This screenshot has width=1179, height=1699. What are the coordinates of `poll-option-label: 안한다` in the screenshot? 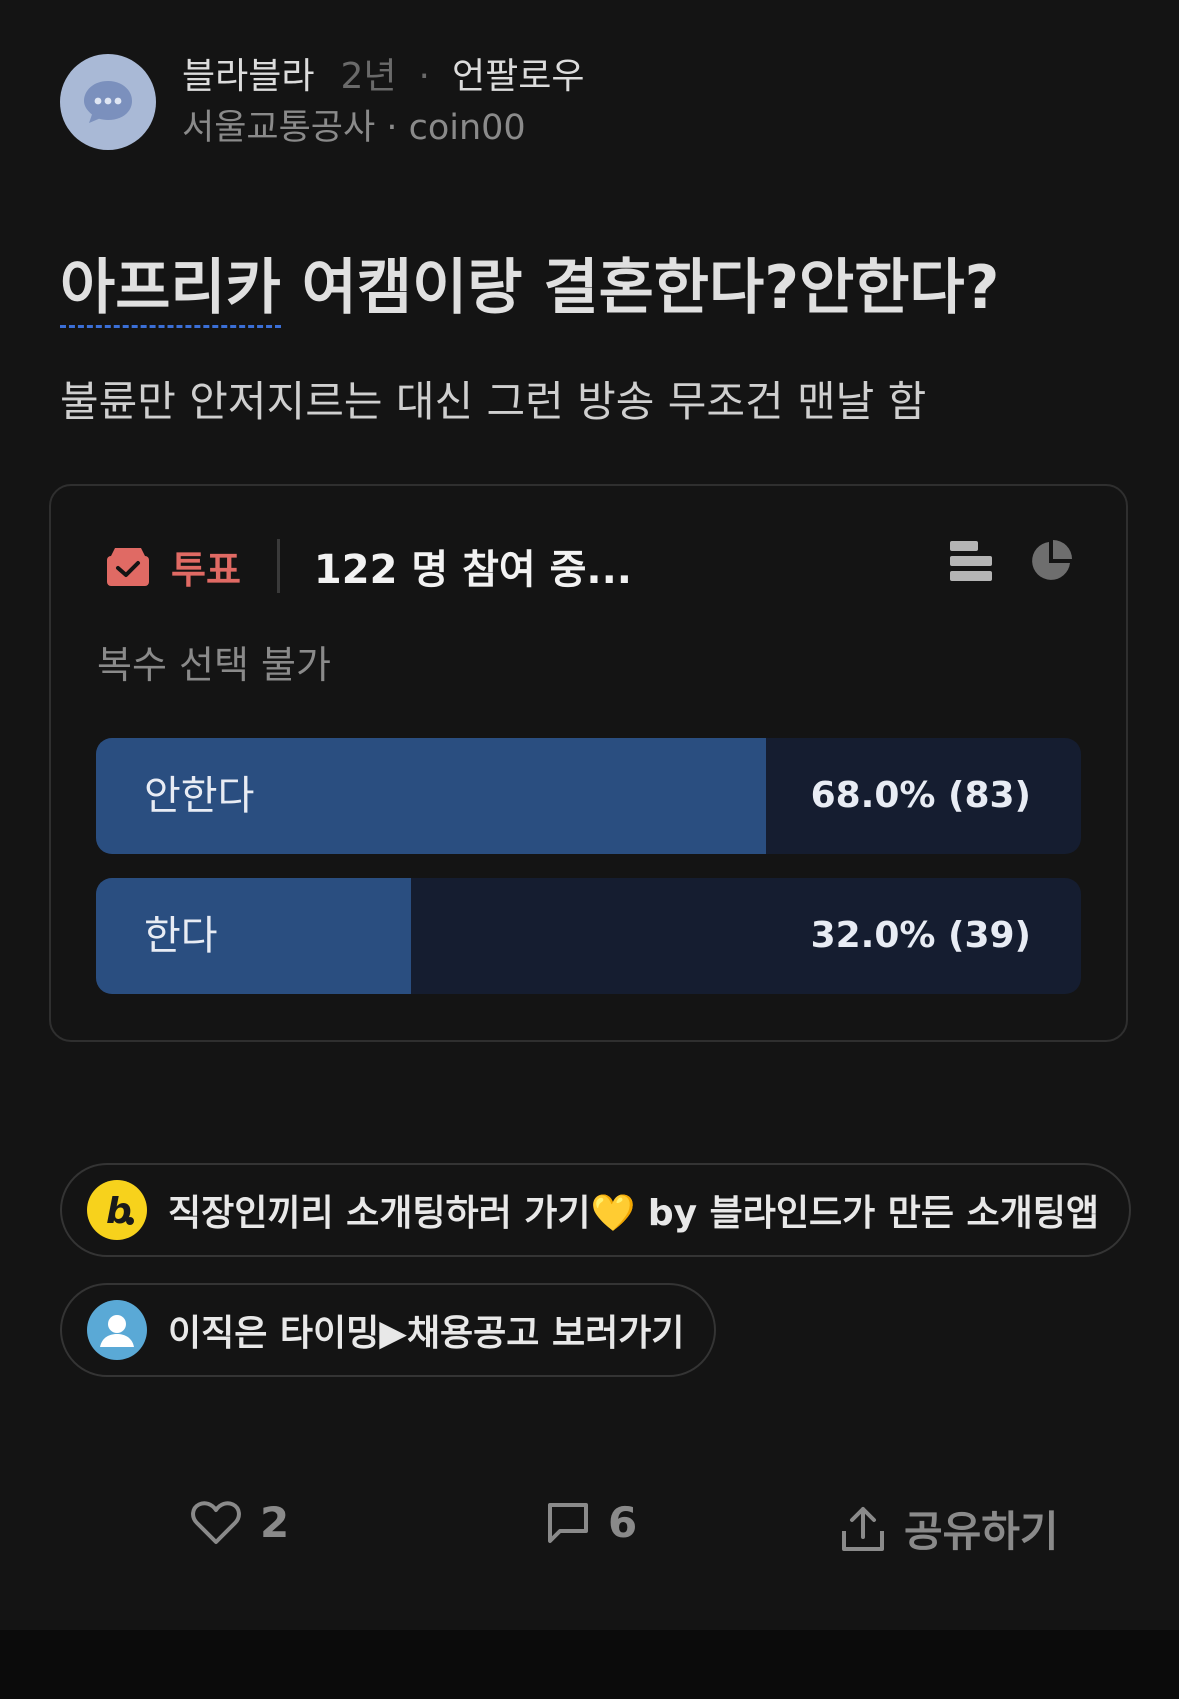 It's located at (199, 796).